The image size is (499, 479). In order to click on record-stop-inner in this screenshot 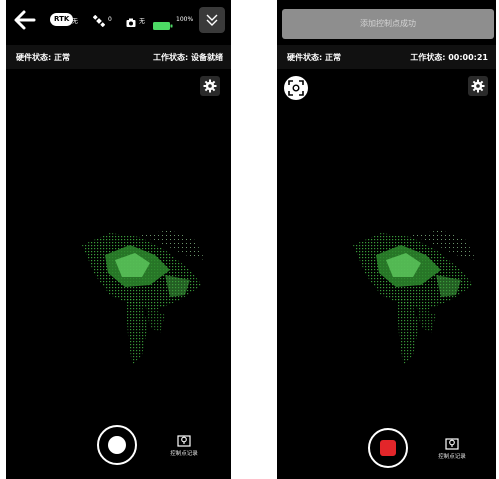, I will do `click(388, 448)`.